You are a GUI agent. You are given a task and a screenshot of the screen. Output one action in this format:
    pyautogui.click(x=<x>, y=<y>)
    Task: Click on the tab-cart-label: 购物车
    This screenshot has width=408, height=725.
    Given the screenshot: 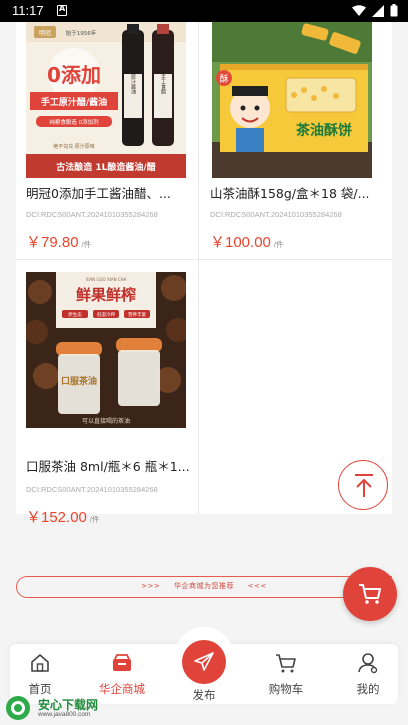 What is the action you would take?
    pyautogui.click(x=286, y=689)
    